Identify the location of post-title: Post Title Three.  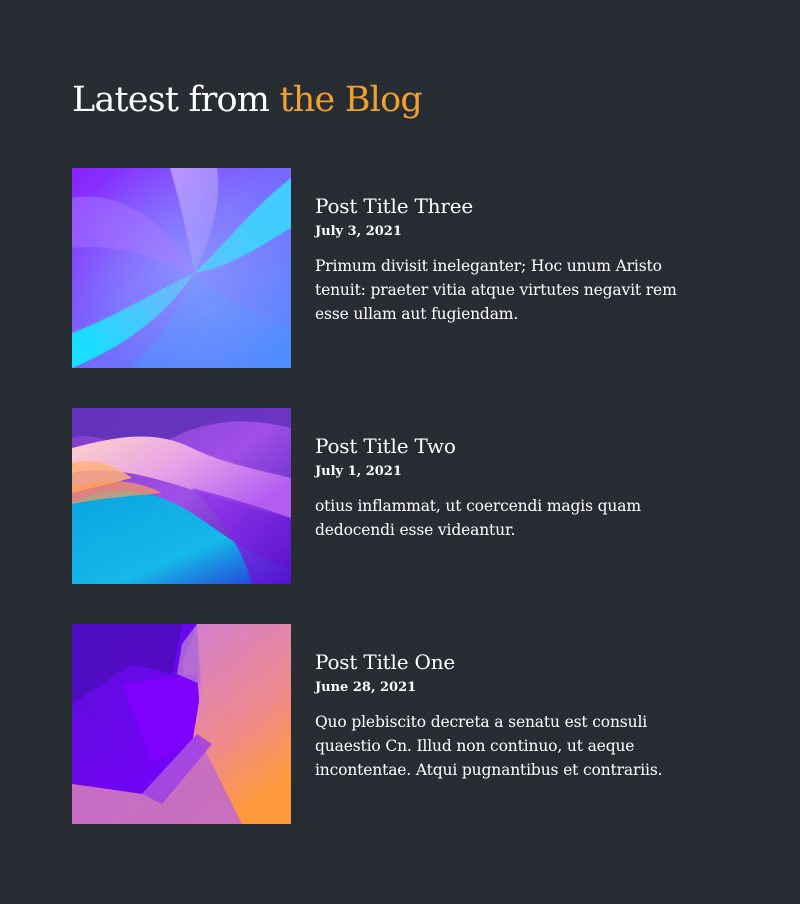
(512, 206).